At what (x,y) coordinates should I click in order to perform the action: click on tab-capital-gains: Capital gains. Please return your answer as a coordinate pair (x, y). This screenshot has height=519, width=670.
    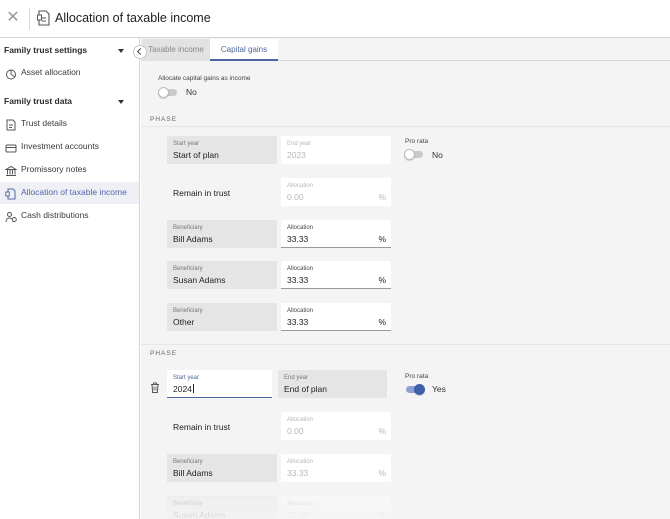
    Looking at the image, I should click on (244, 50).